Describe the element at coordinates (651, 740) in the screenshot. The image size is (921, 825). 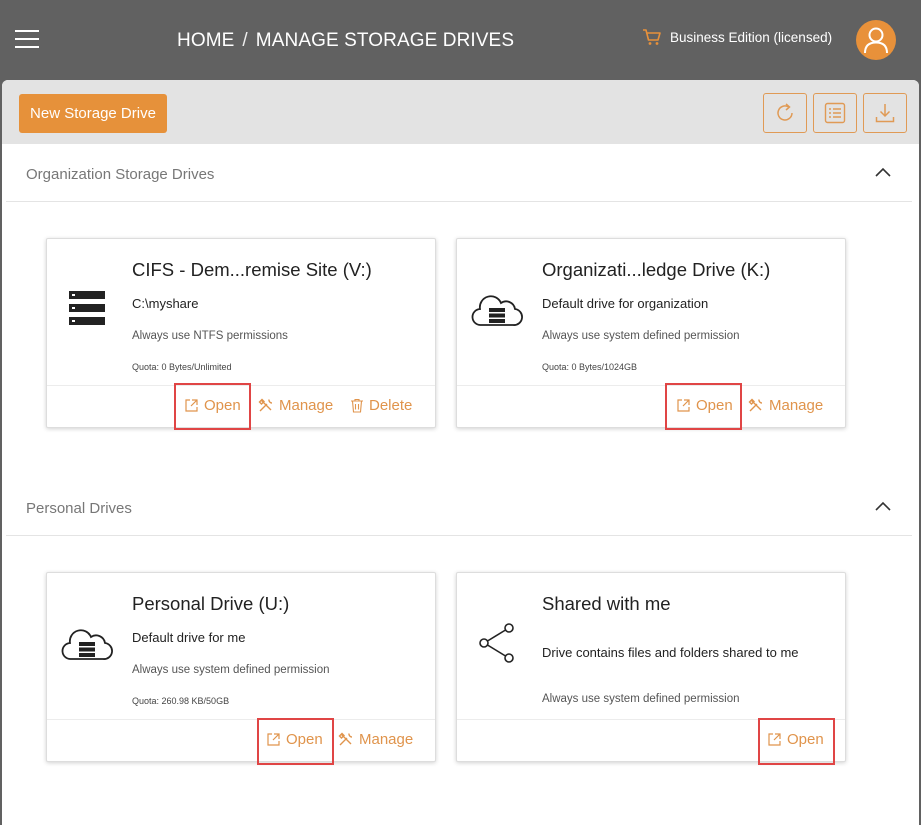
I see `card-actions: Open` at that location.